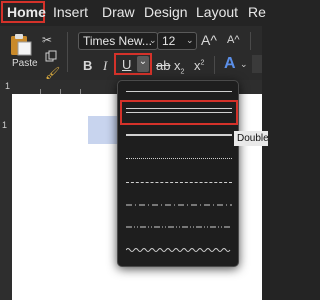 The width and height of the screenshot is (320, 300). Describe the element at coordinates (230, 64) in the screenshot. I see `text-effects-icon: A` at that location.